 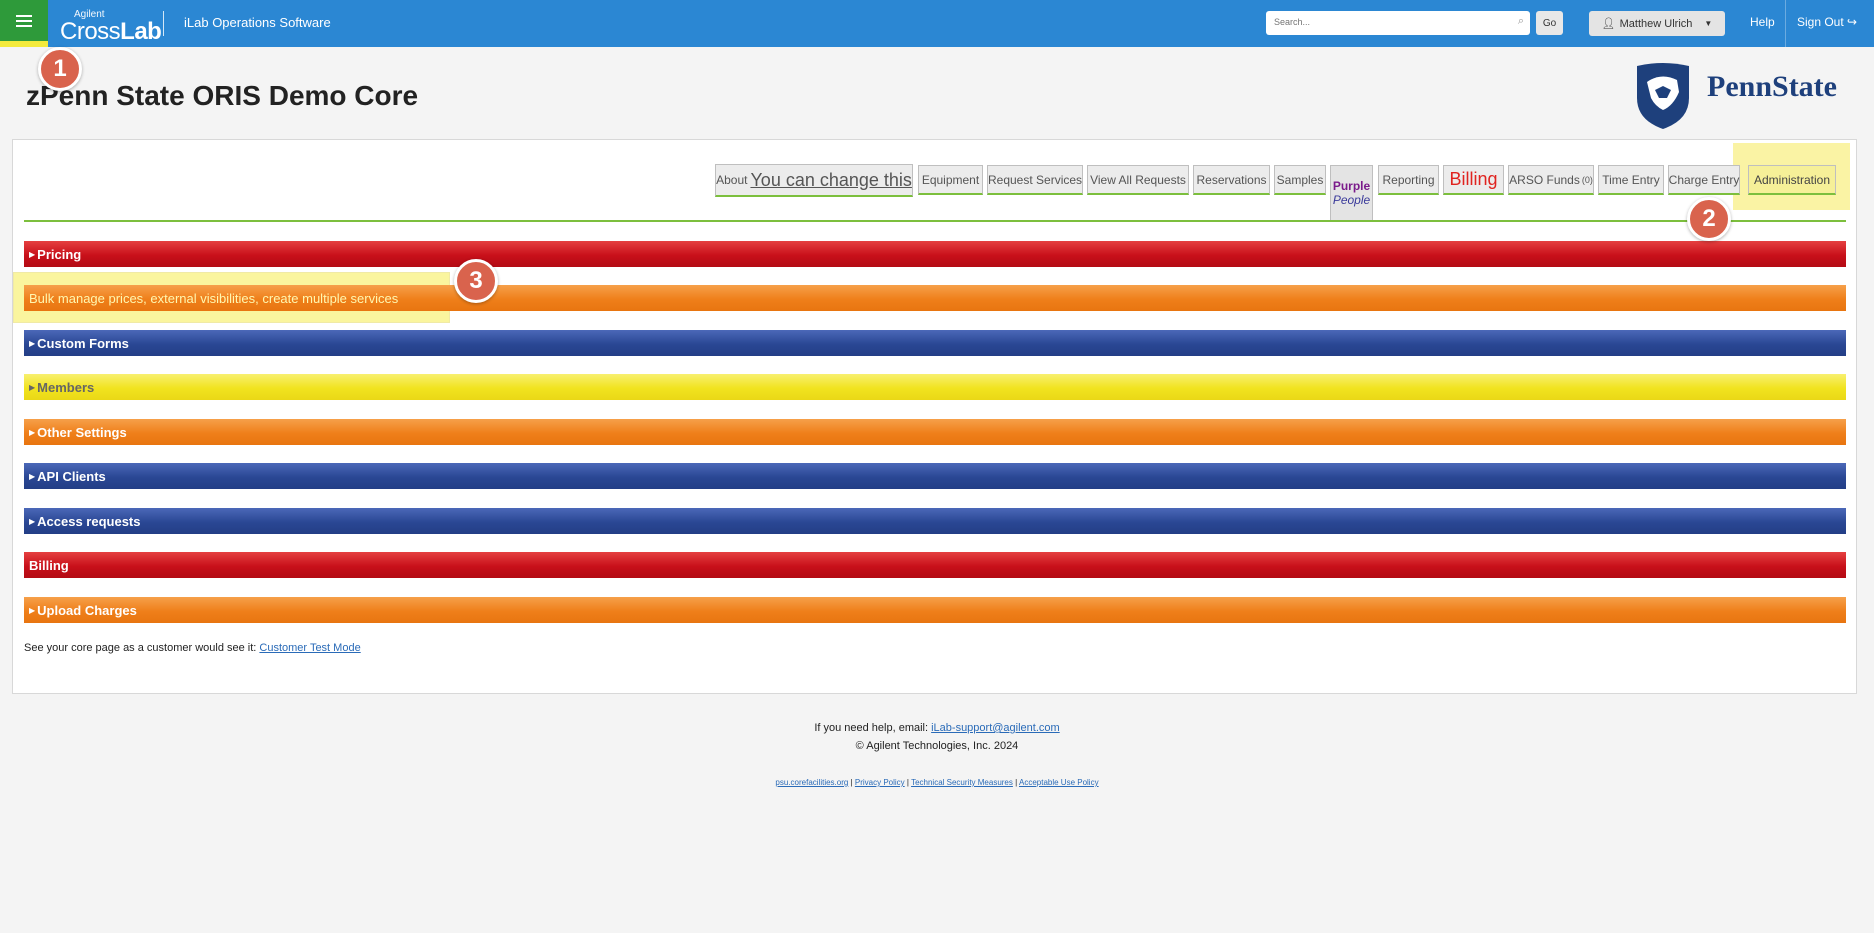 What do you see at coordinates (1231, 180) in the screenshot?
I see `tab-reservations: Reservations` at bounding box center [1231, 180].